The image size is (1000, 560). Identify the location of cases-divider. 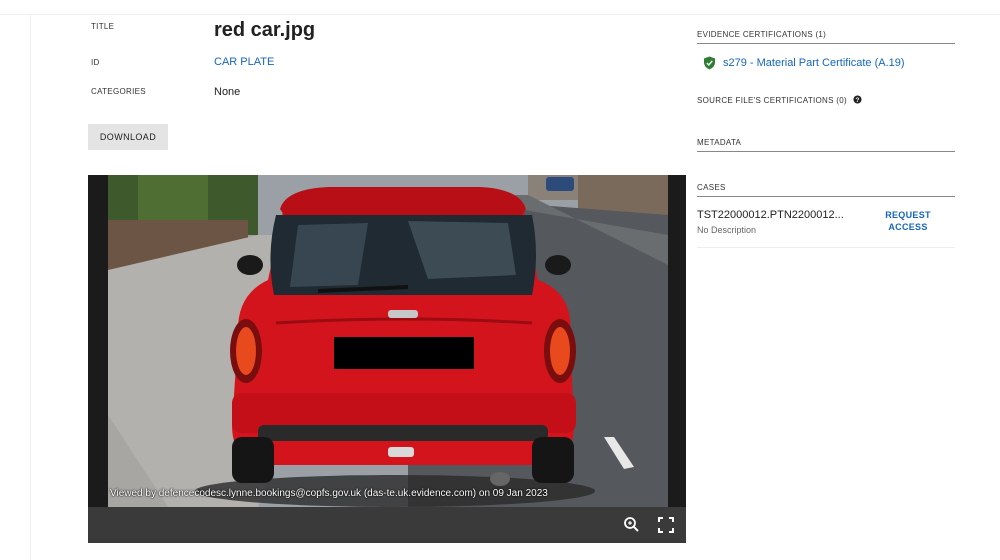
(826, 196).